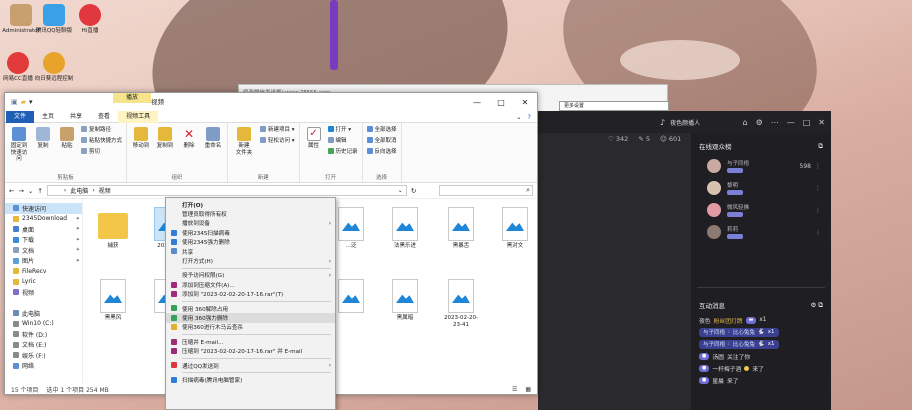  What do you see at coordinates (43, 334) in the screenshot?
I see `nav-item: 软件 (D:)` at bounding box center [43, 334].